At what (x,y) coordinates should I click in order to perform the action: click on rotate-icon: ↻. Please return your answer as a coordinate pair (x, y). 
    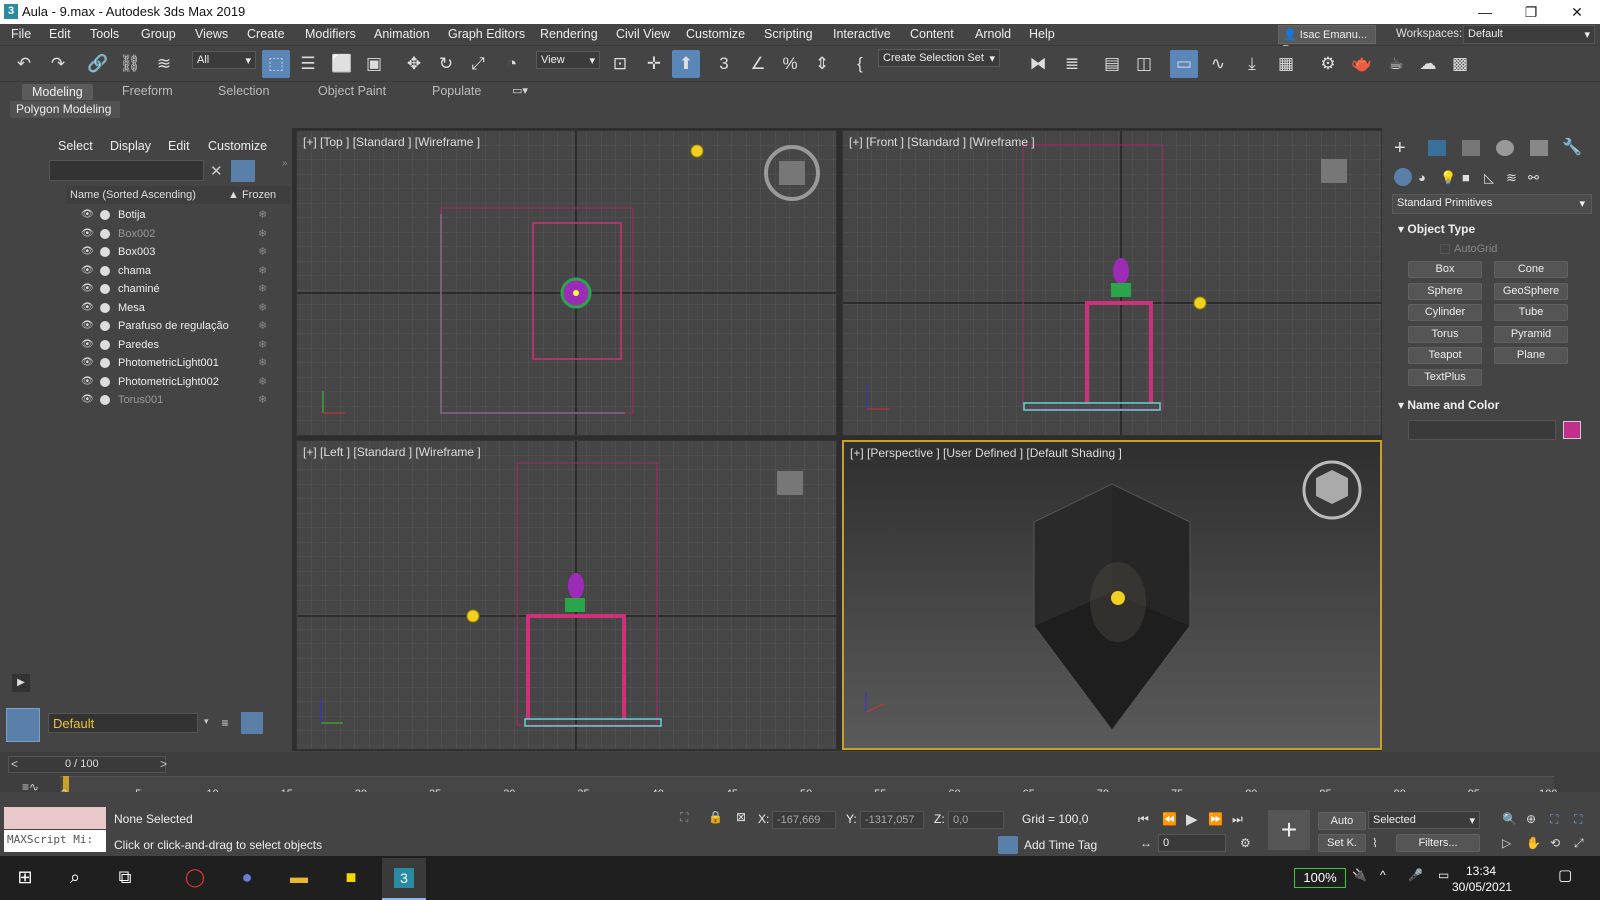
    Looking at the image, I should click on (446, 64).